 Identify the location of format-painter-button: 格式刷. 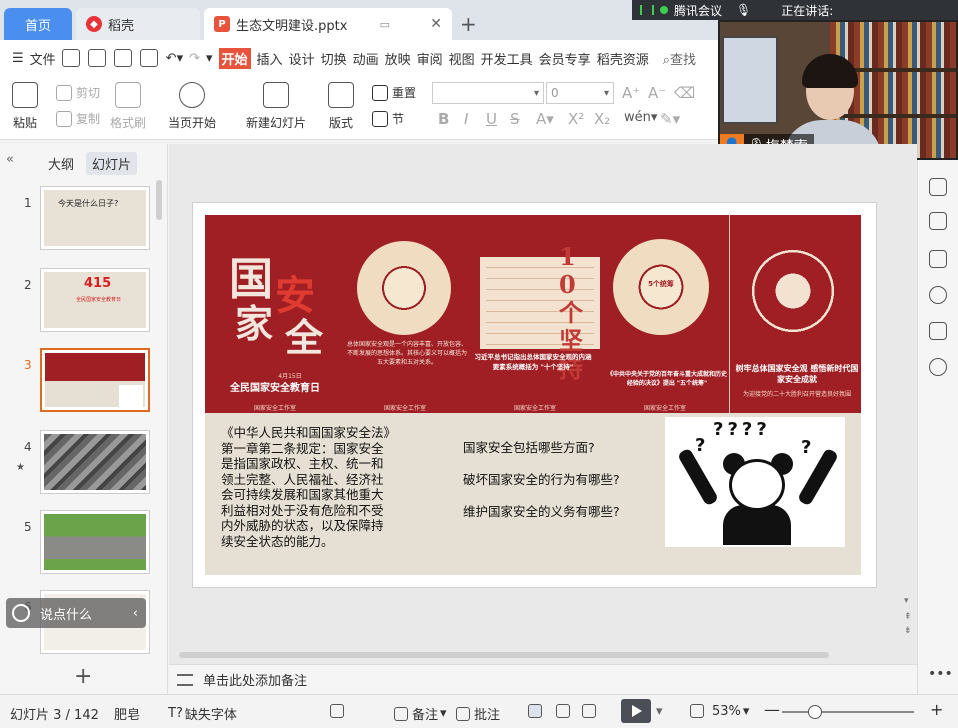
(128, 106).